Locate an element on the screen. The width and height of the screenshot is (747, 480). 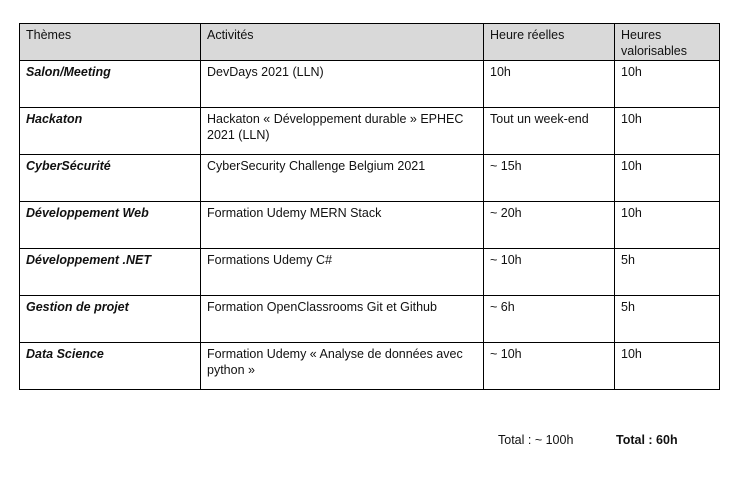
theme-cell: Développement .NET is located at coordinates (110, 272).